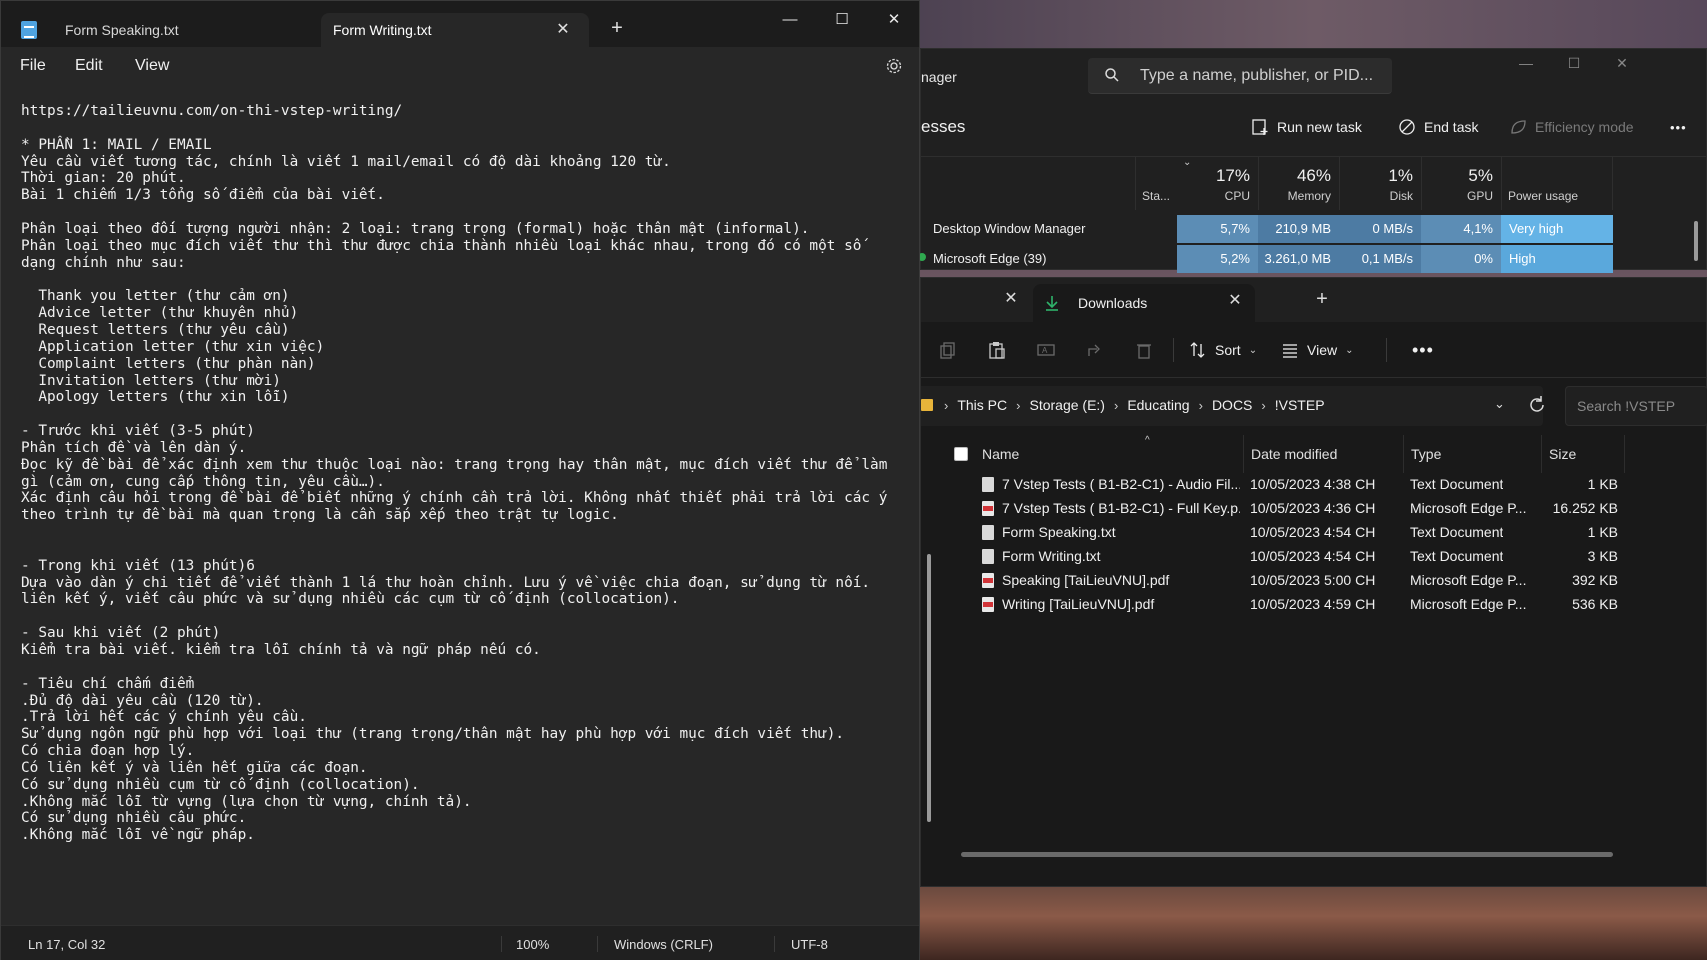 This screenshot has height=960, width=1707. I want to click on tab-label: Form Speaking.txt, so click(122, 30).